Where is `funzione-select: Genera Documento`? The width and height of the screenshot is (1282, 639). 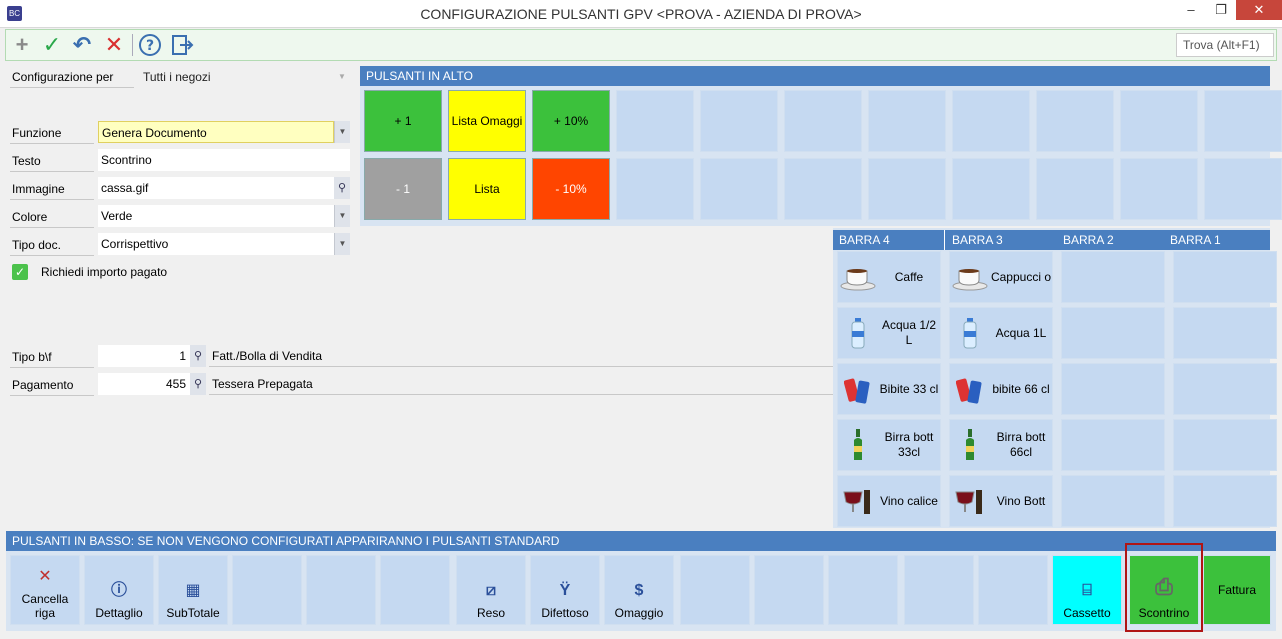
funzione-select: Genera Documento is located at coordinates (216, 132).